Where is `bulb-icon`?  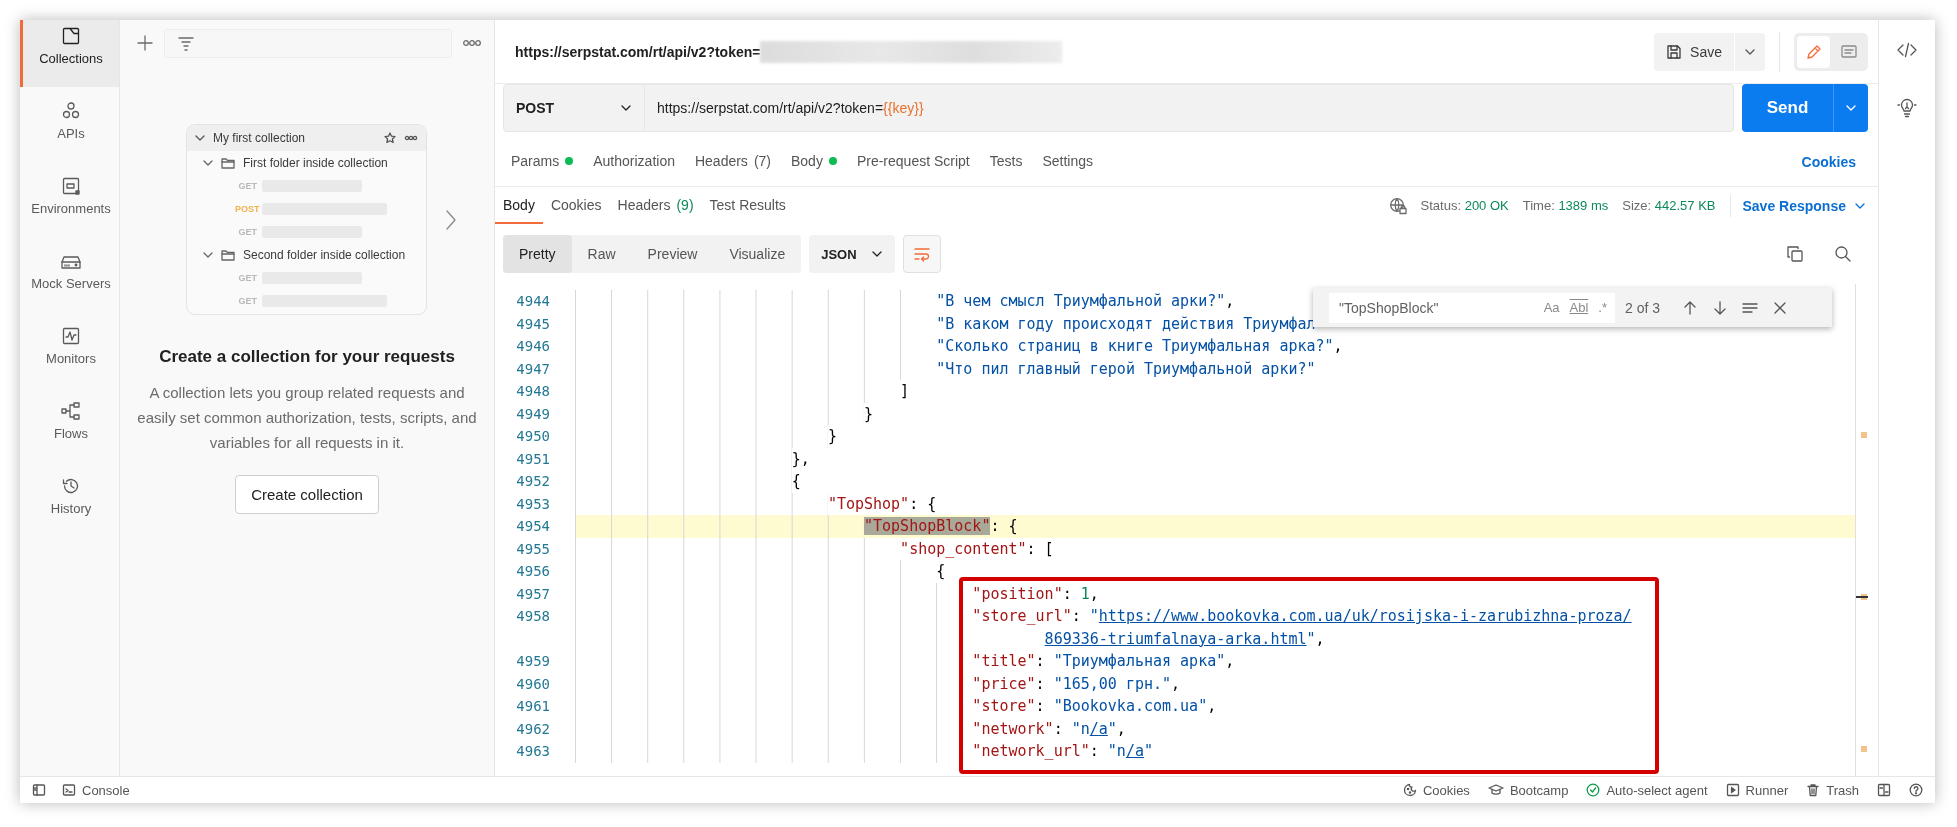
bulb-icon is located at coordinates (1907, 108).